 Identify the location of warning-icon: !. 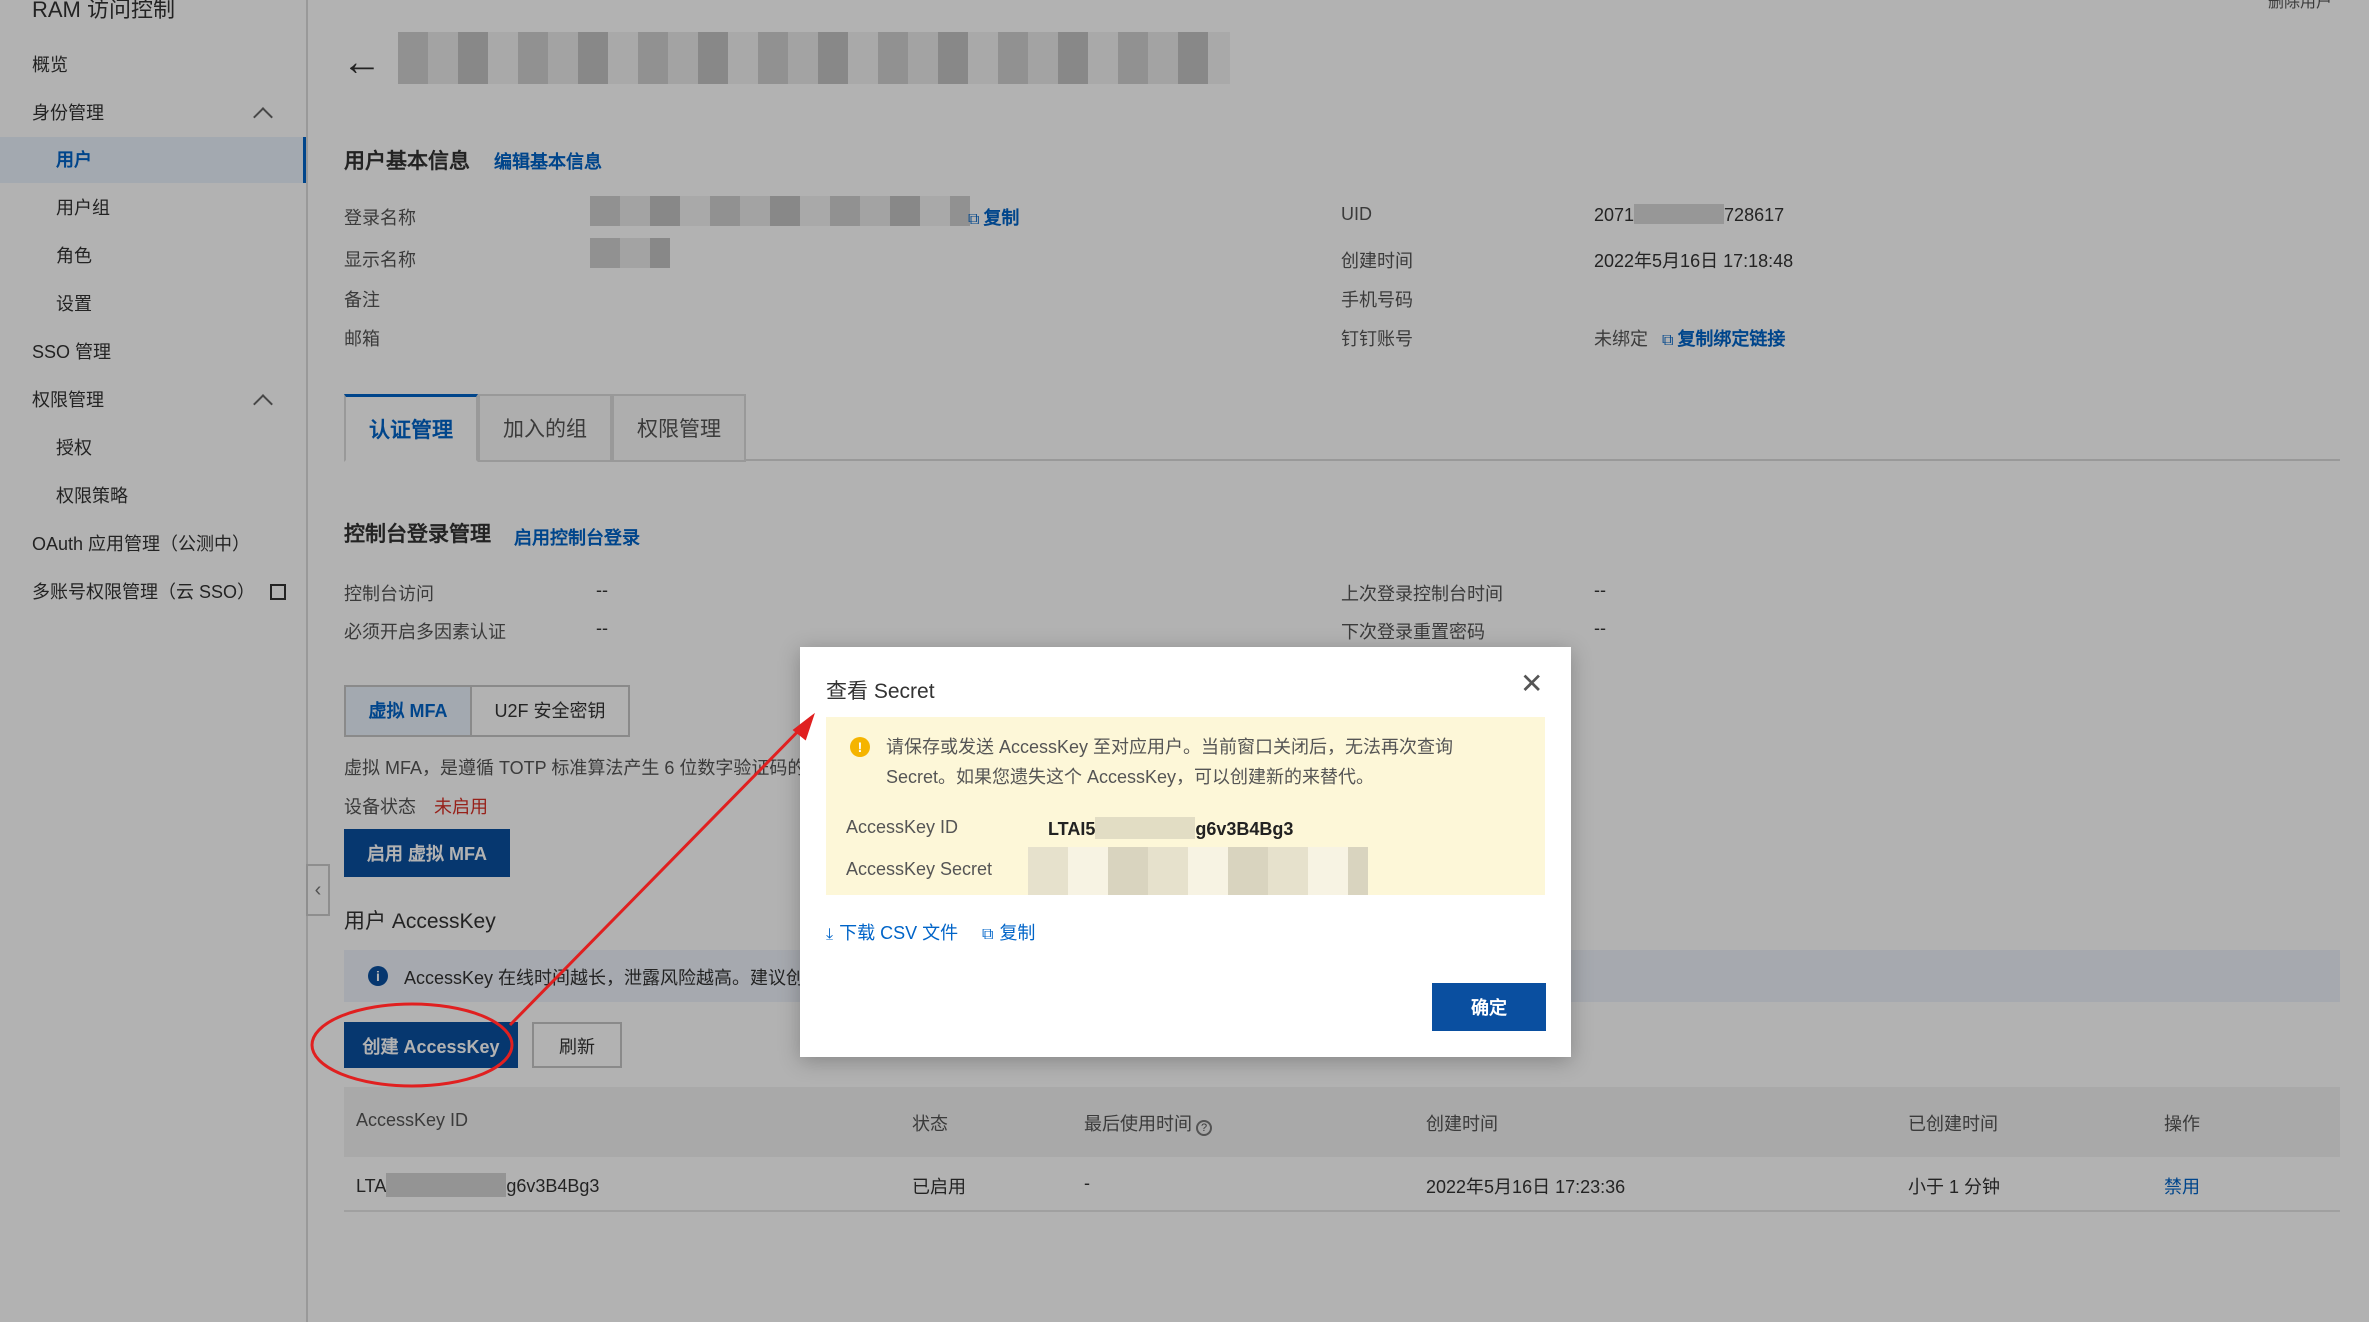
(860, 747).